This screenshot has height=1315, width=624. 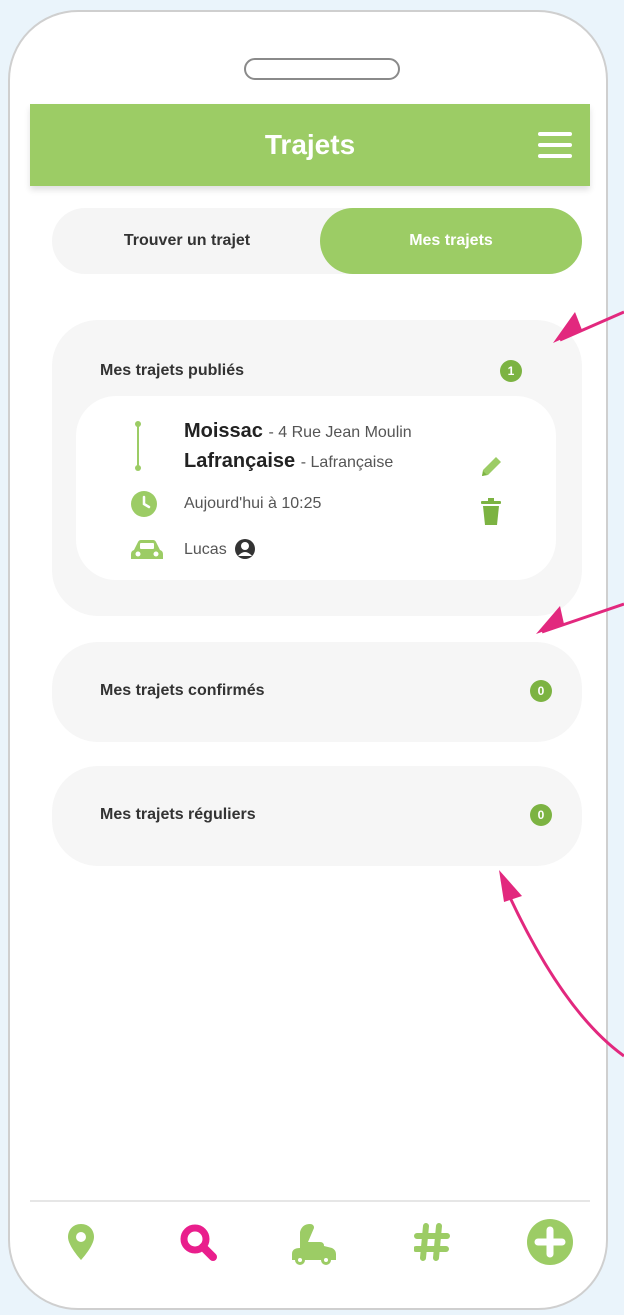 What do you see at coordinates (432, 1242) in the screenshot?
I see `hashtag-icon` at bounding box center [432, 1242].